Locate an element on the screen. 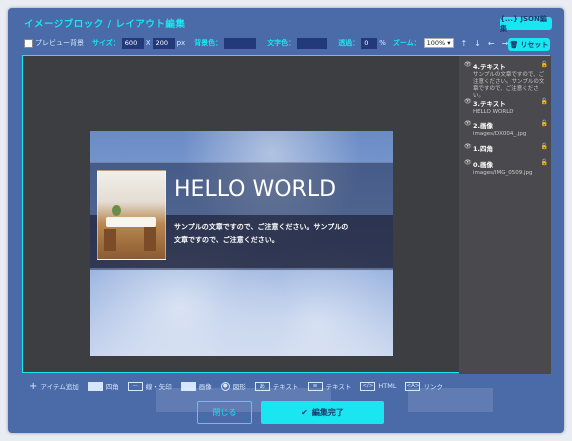 The width and height of the screenshot is (572, 441). width-input: 600 is located at coordinates (132, 43).